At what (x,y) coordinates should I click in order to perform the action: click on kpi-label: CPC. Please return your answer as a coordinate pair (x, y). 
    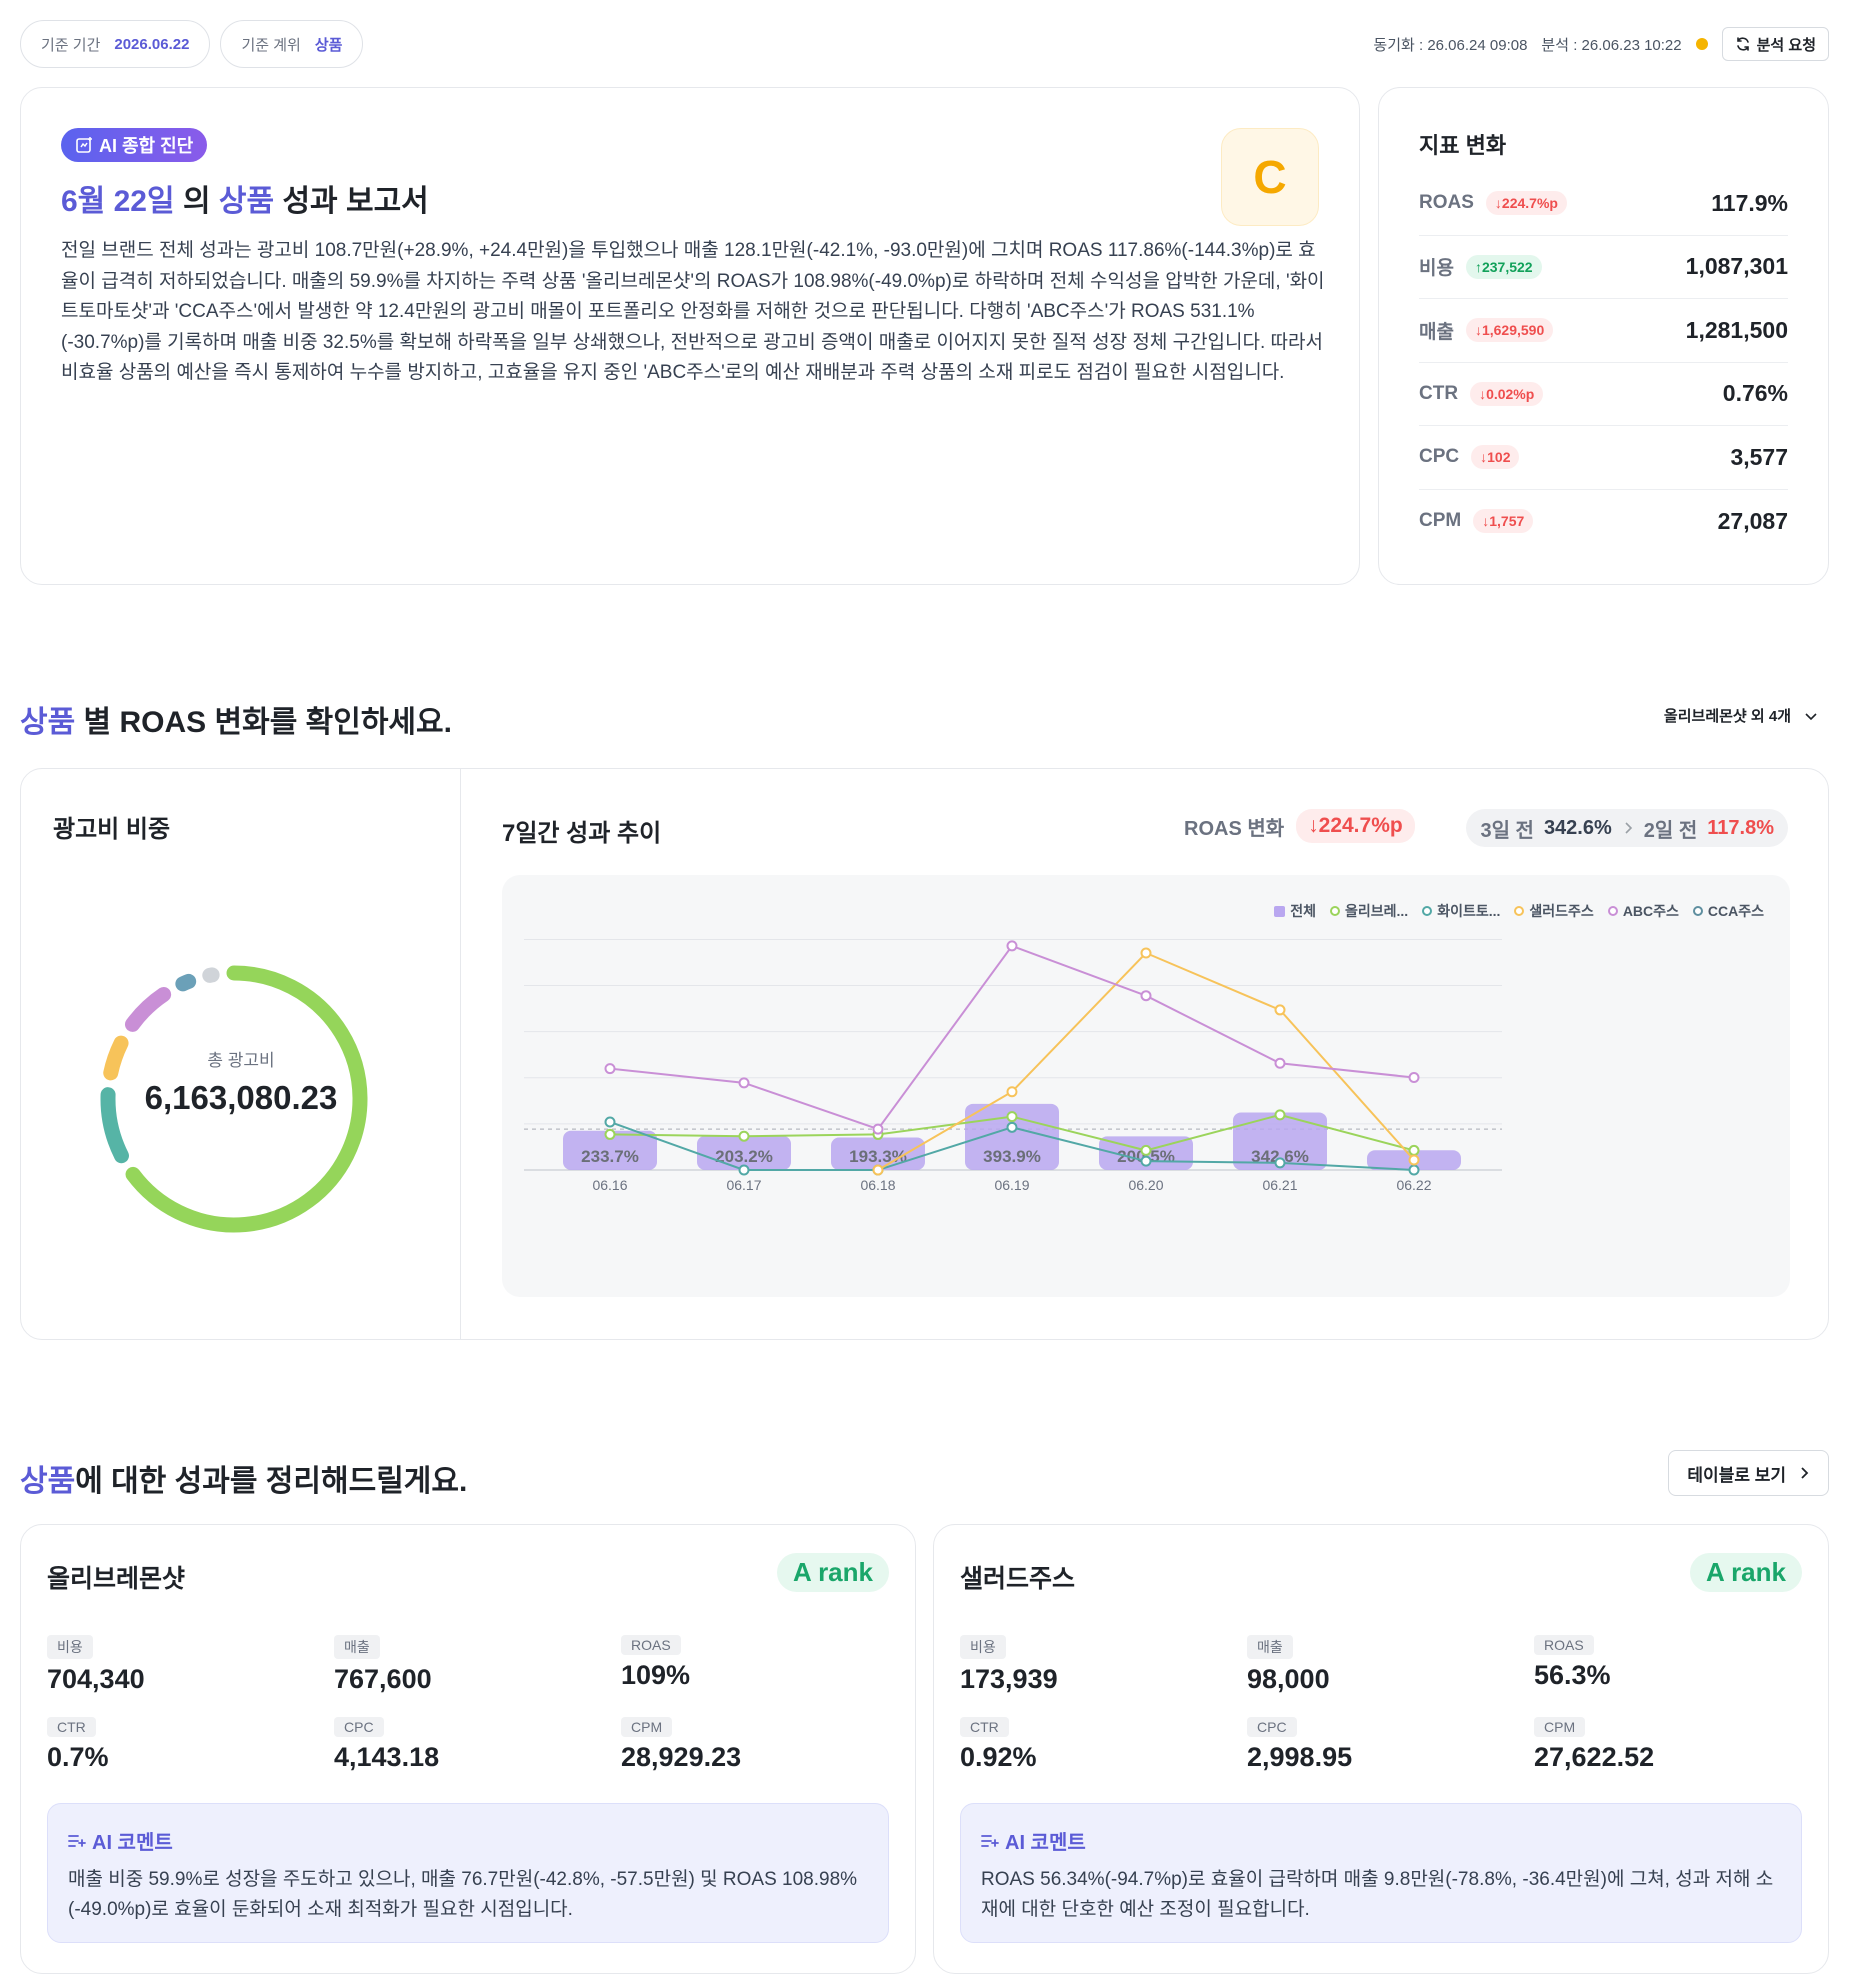
    Looking at the image, I should click on (359, 1727).